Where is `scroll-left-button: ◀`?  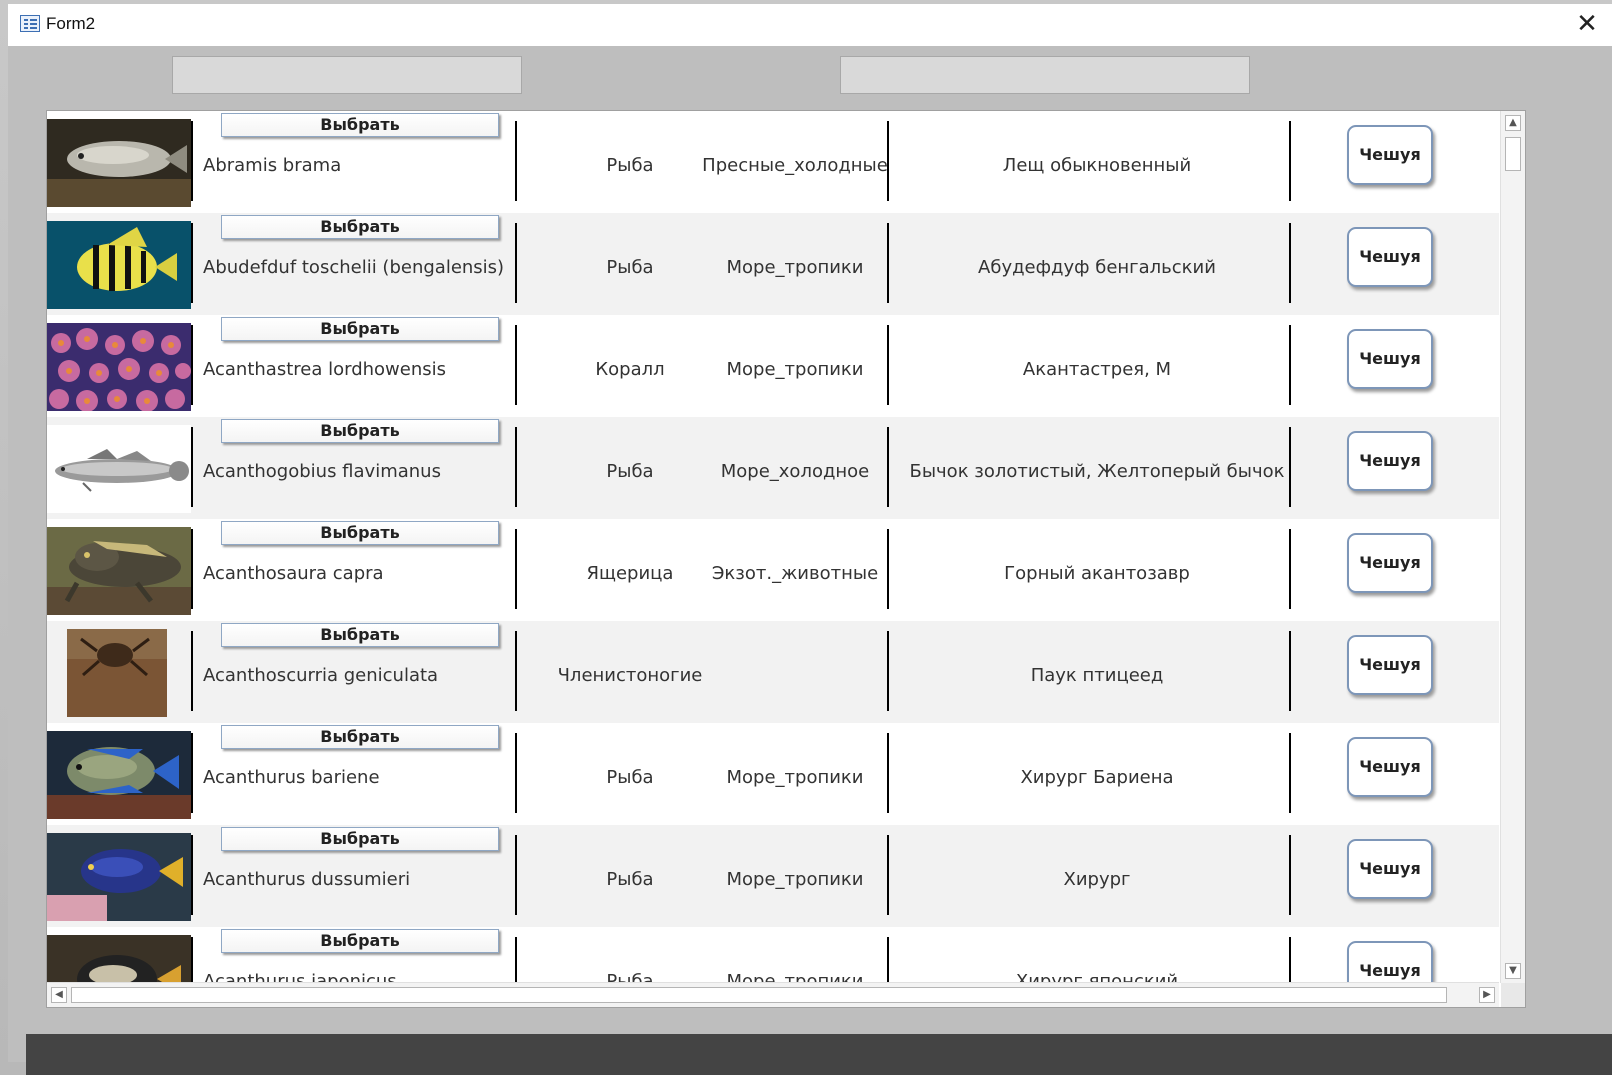
scroll-left-button: ◀ is located at coordinates (59, 995).